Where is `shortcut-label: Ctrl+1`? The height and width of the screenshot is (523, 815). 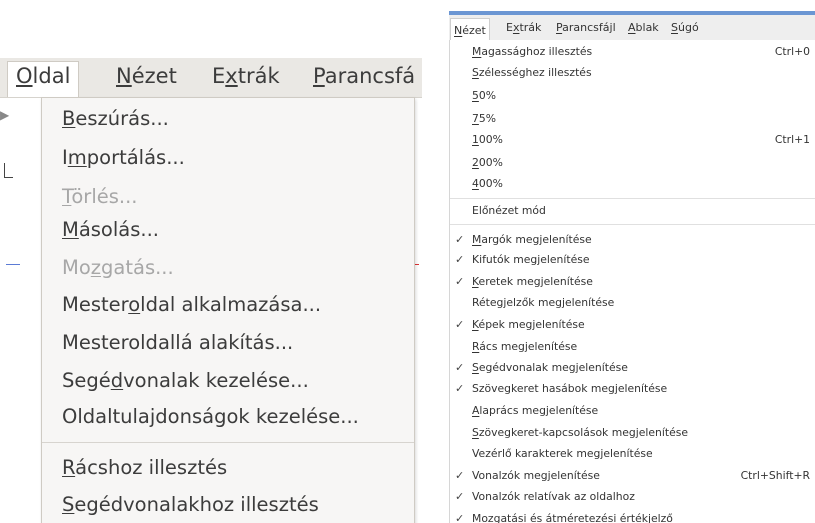
shortcut-label: Ctrl+1 is located at coordinates (792, 139).